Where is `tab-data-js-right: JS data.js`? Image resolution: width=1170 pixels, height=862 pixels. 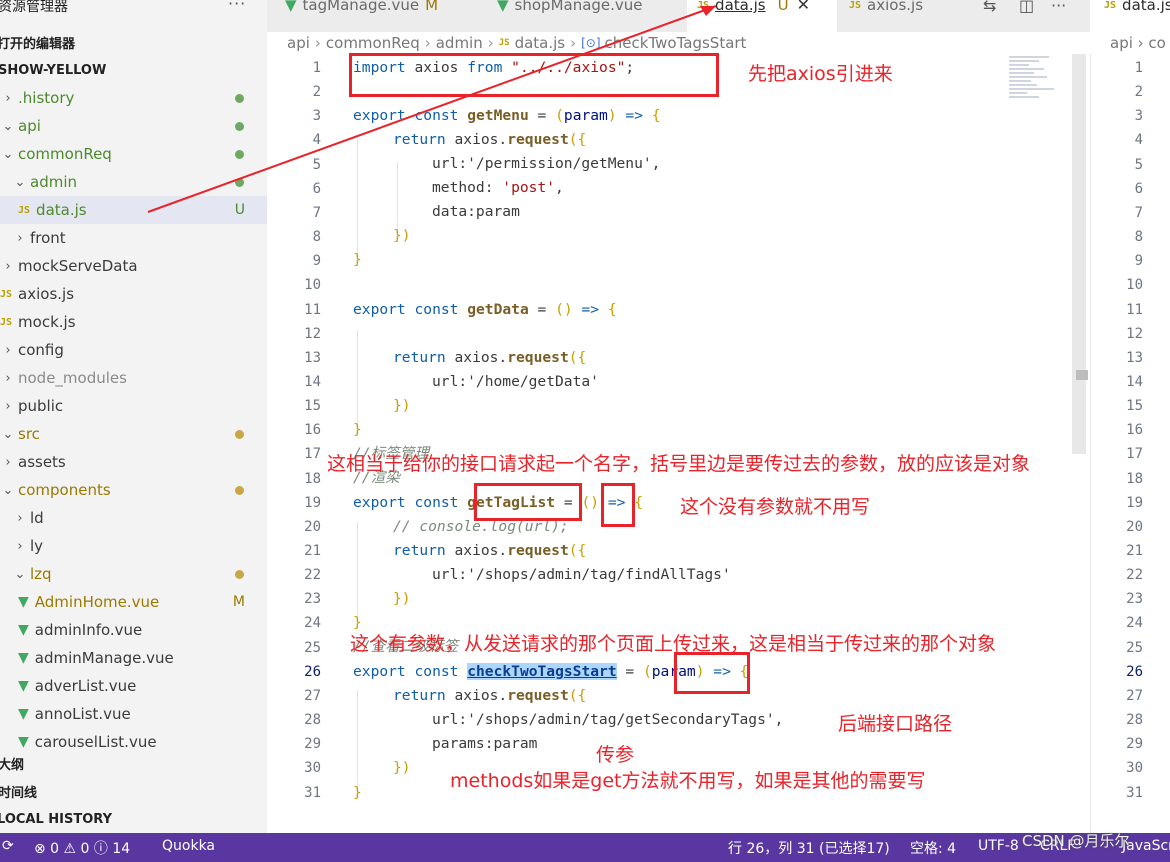 tab-data-js-right: JS data.js is located at coordinates (1130, 16).